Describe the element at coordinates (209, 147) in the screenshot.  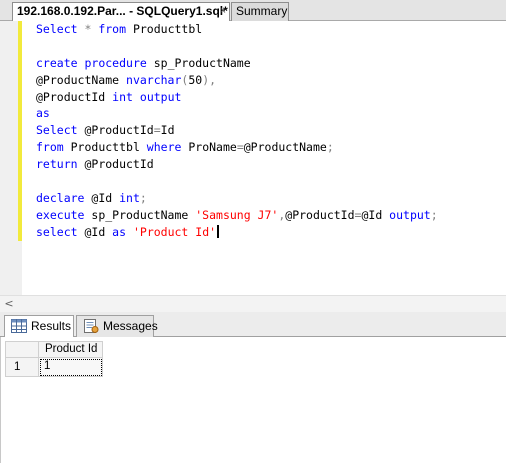
I see `code-token: ProName` at that location.